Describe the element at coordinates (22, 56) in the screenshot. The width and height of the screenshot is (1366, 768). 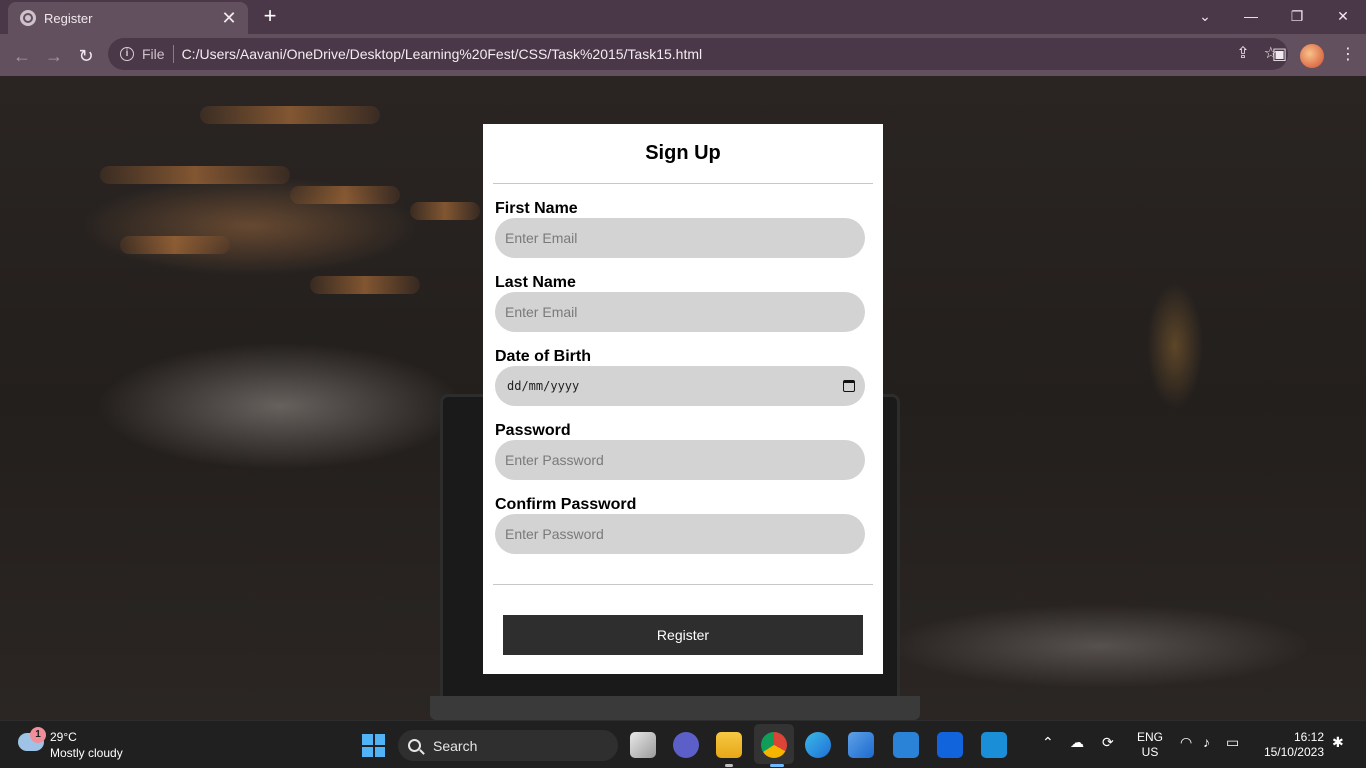
I see `back-arrow-icon: ←` at that location.